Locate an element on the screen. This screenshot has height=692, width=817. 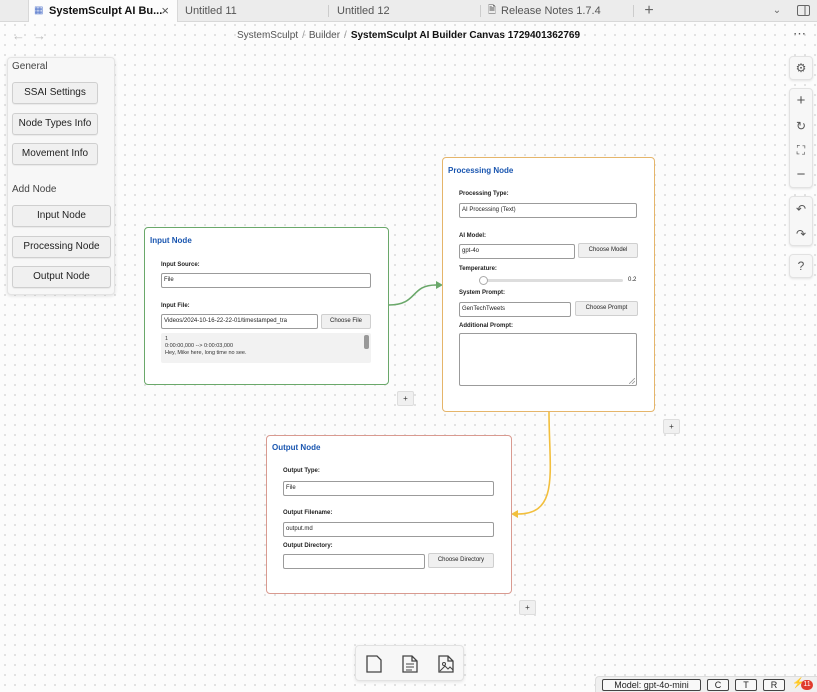
node-types-info-button: Node Types Info is located at coordinates (55, 124).